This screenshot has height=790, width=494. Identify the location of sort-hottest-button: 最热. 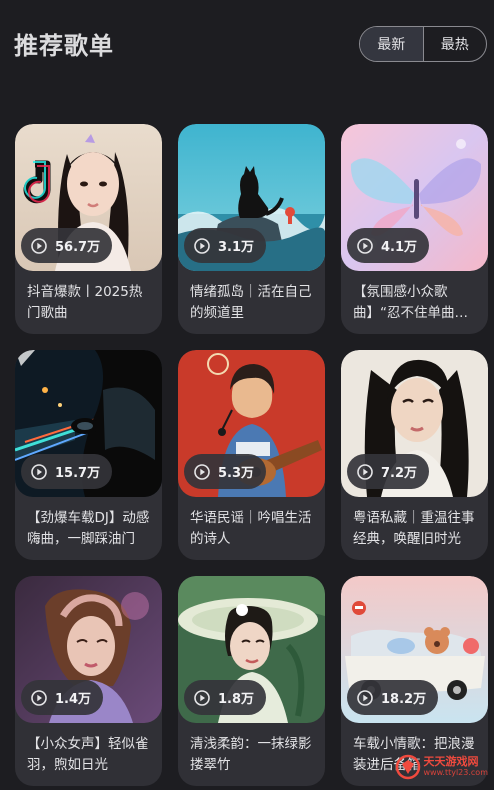
(455, 44).